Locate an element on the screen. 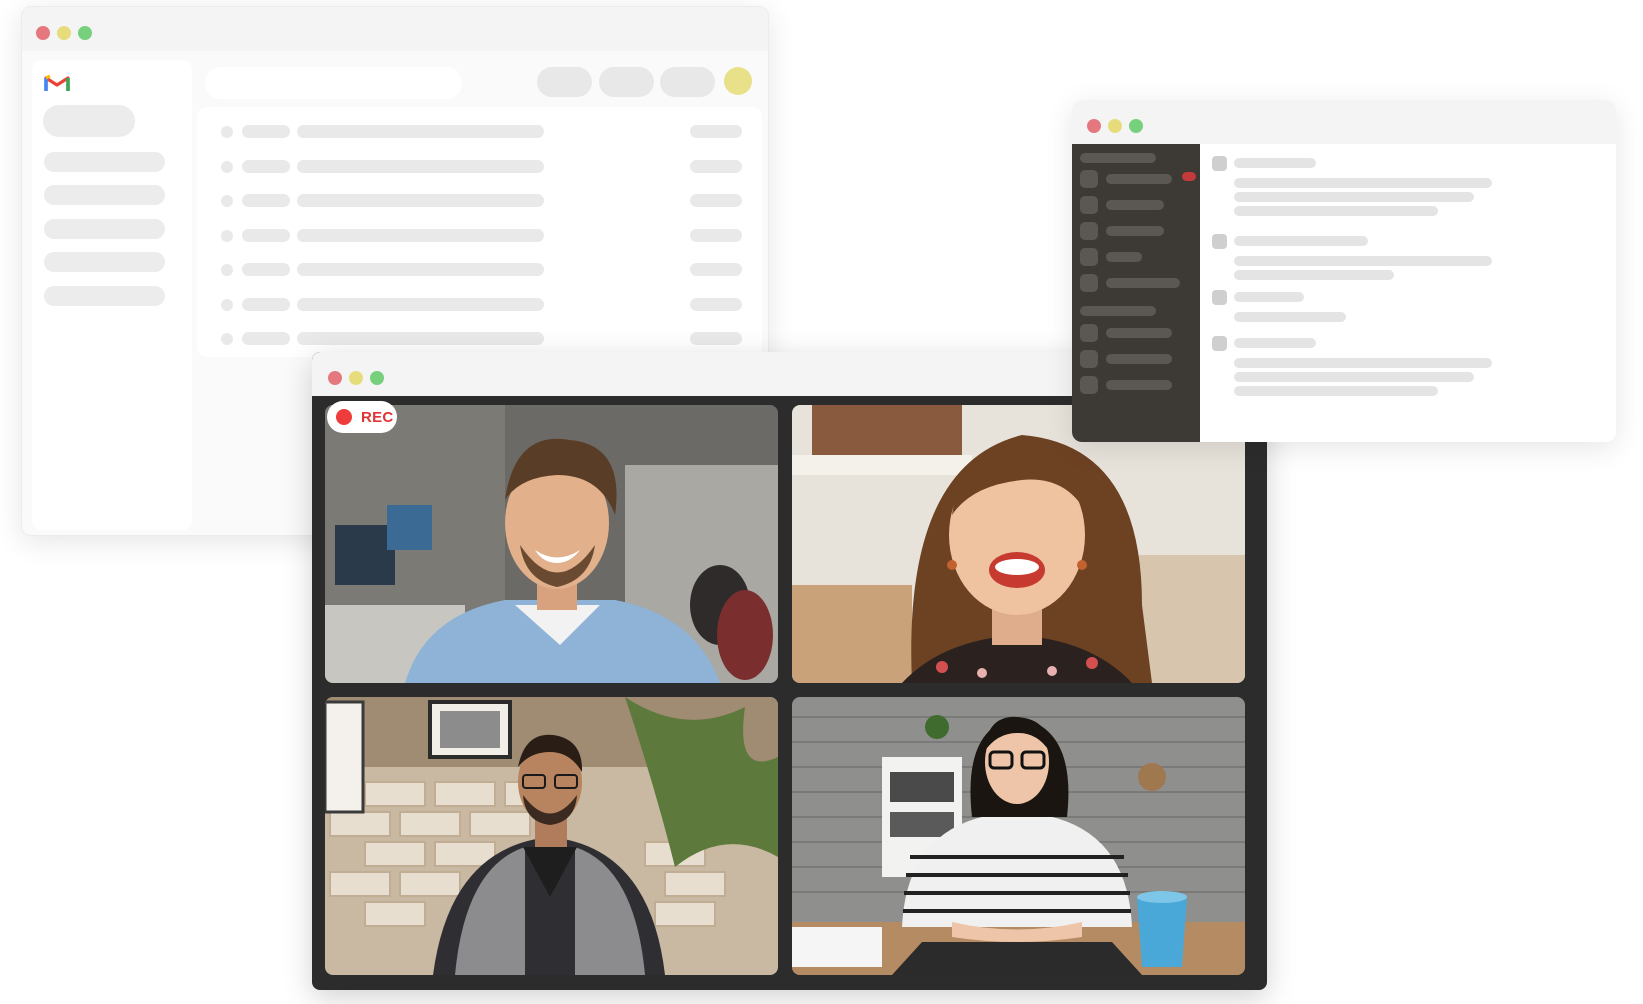 The image size is (1643, 1004). chat-window is located at coordinates (1344, 271).